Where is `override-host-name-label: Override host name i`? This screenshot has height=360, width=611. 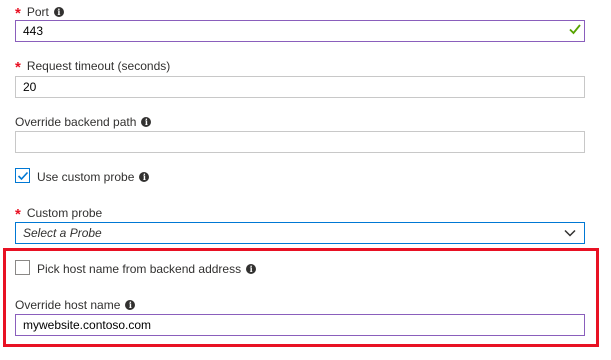 override-host-name-label: Override host name i is located at coordinates (75, 305).